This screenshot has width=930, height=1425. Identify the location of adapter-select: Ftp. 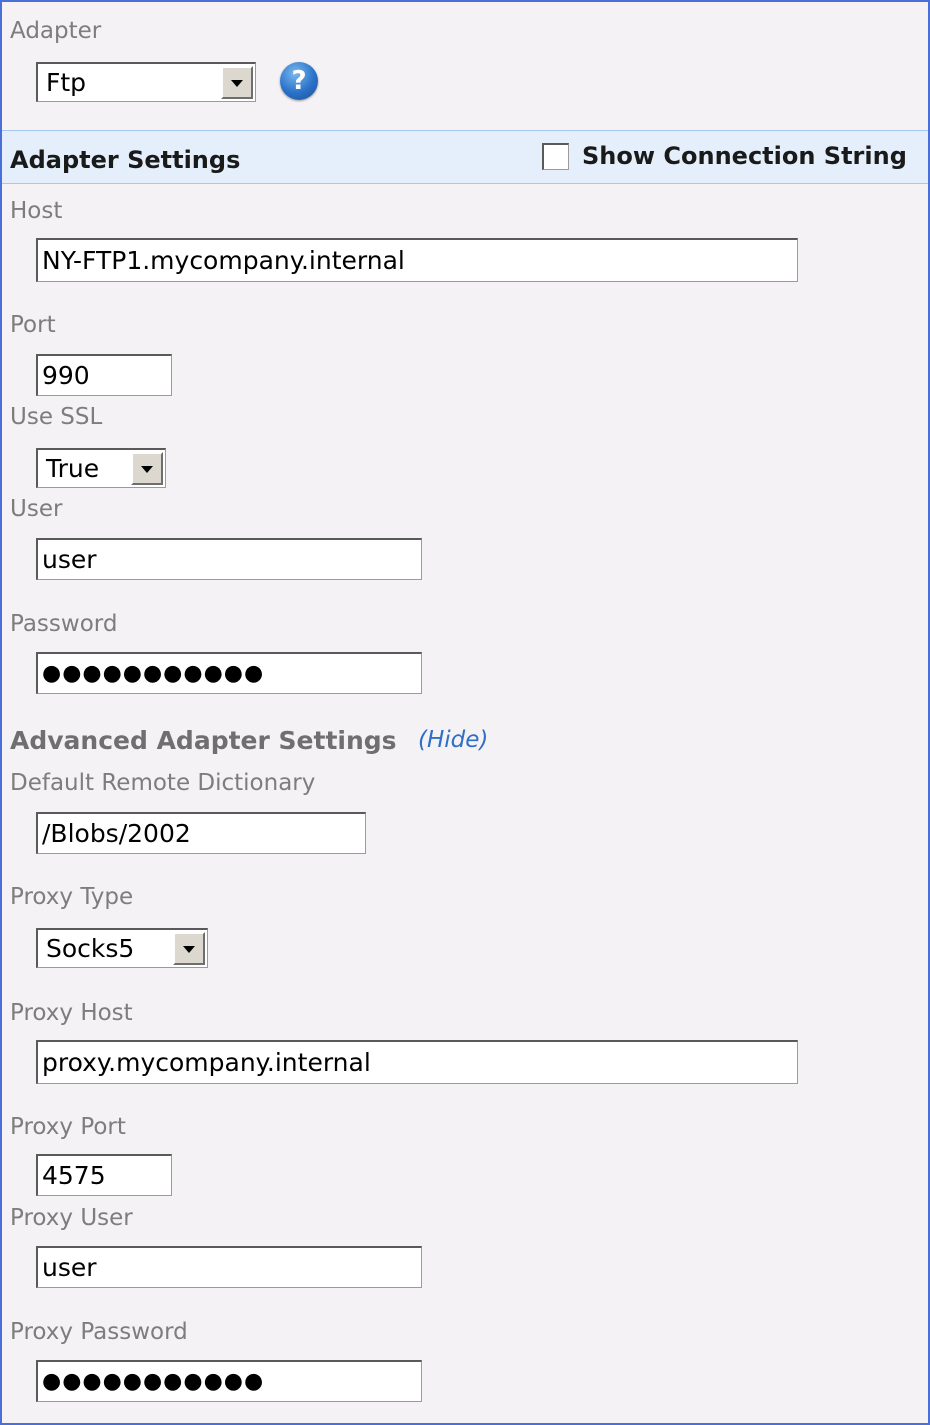
(146, 82).